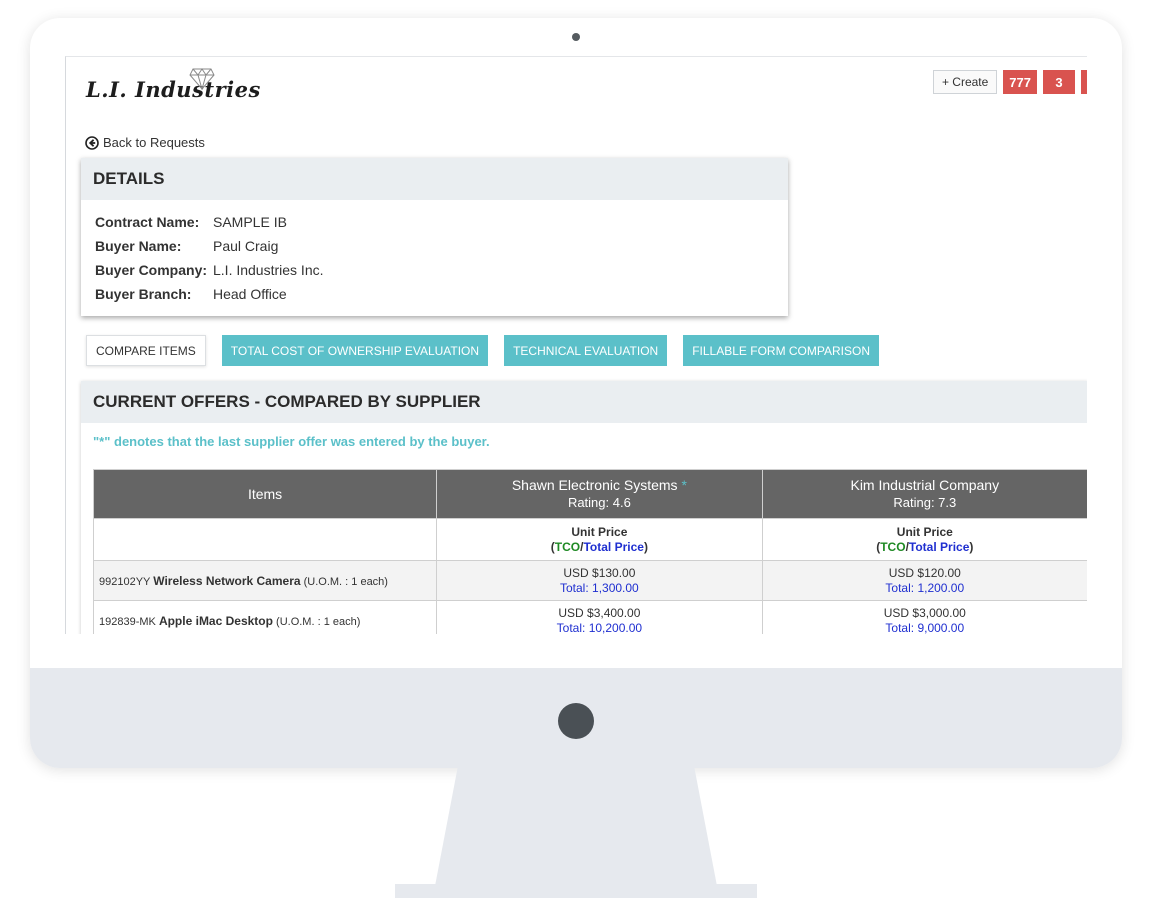  I want to click on item-code: 192839-MK, so click(127, 621).